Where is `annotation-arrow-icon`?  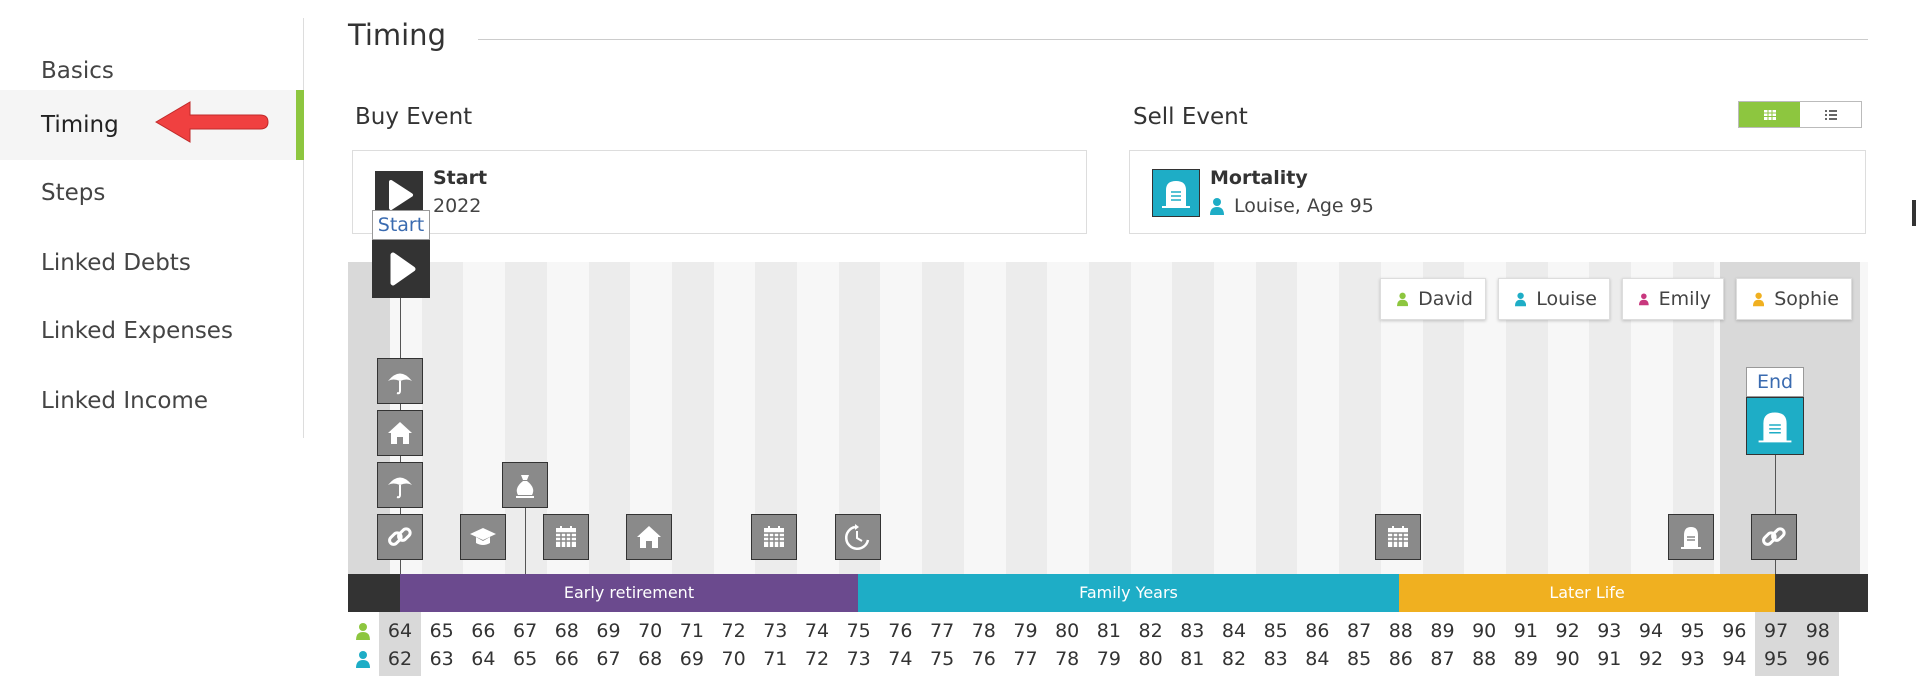
annotation-arrow-icon is located at coordinates (212, 122).